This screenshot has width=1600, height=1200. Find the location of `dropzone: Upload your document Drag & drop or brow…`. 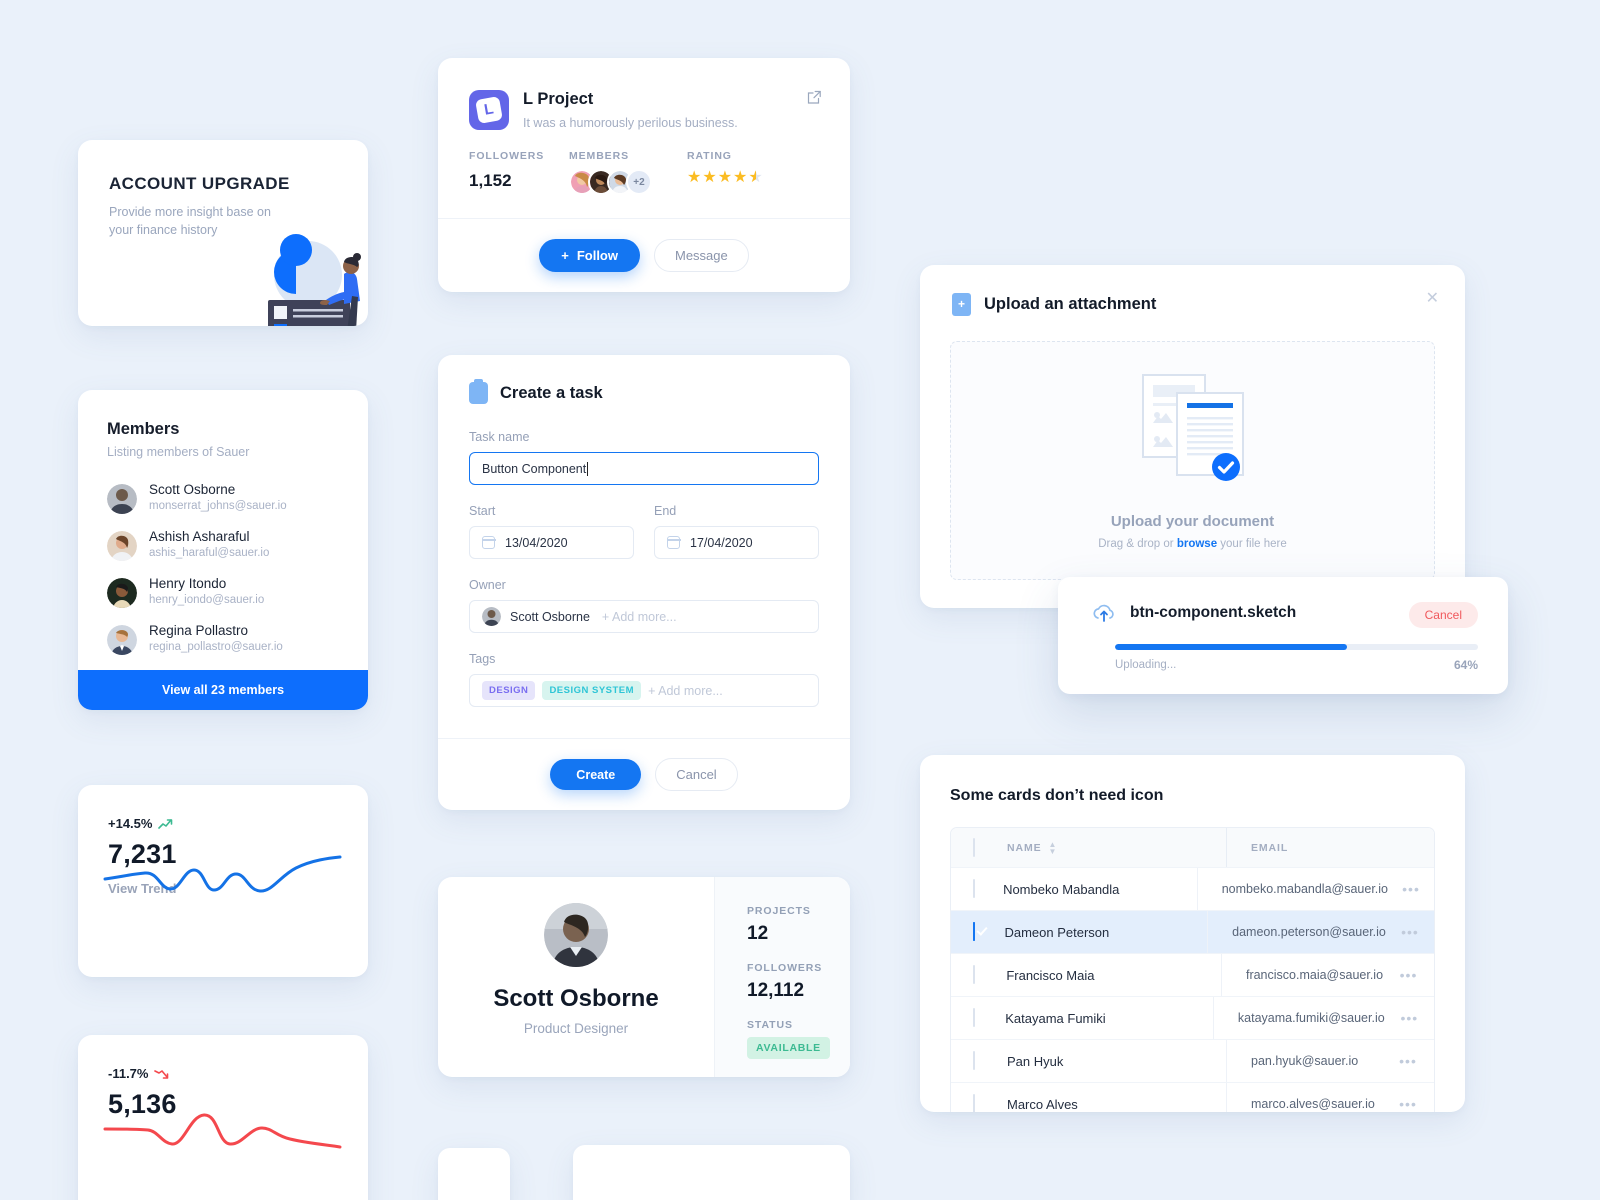

dropzone: Upload your document Drag & drop or brow… is located at coordinates (1192, 460).